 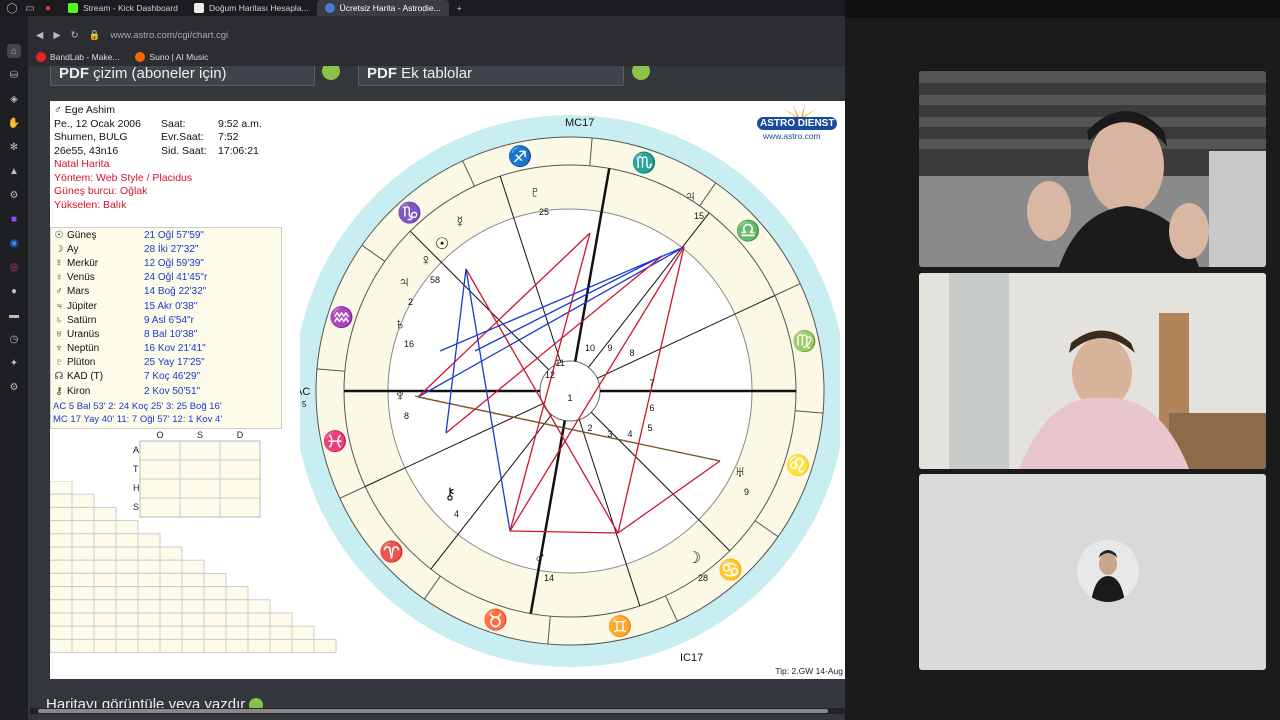 What do you see at coordinates (166, 363) in the screenshot?
I see `planet-row: ♇ Plüton 25 Yay 17'25"` at bounding box center [166, 363].